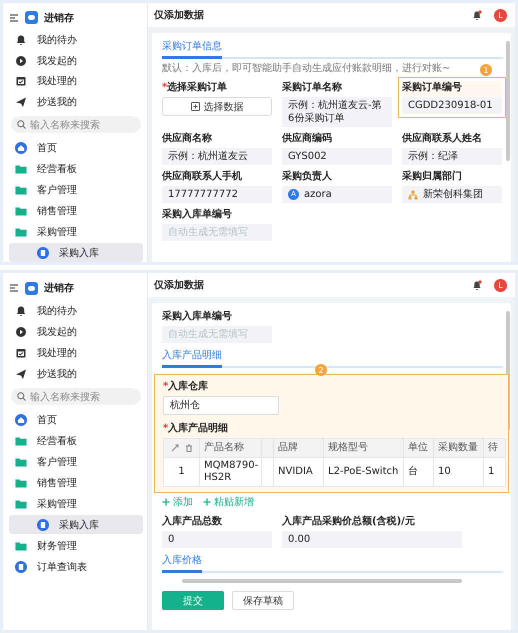  I want to click on field-label: 采购归属部门, so click(432, 176).